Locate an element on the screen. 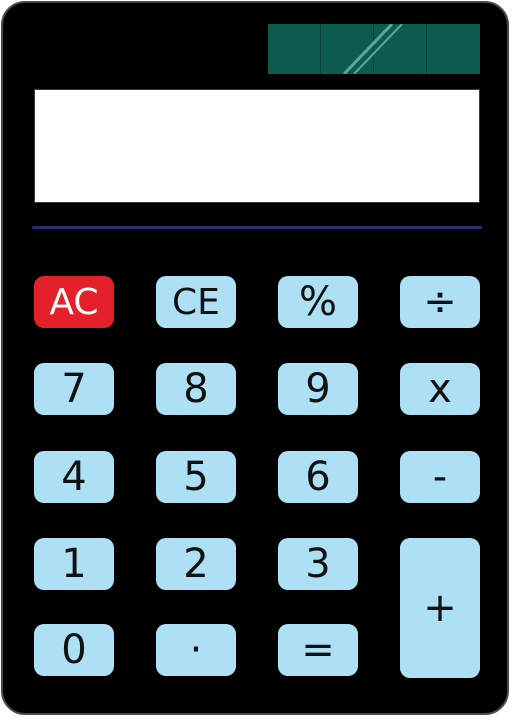 The image size is (514, 720). solar-panel is located at coordinates (374, 49).